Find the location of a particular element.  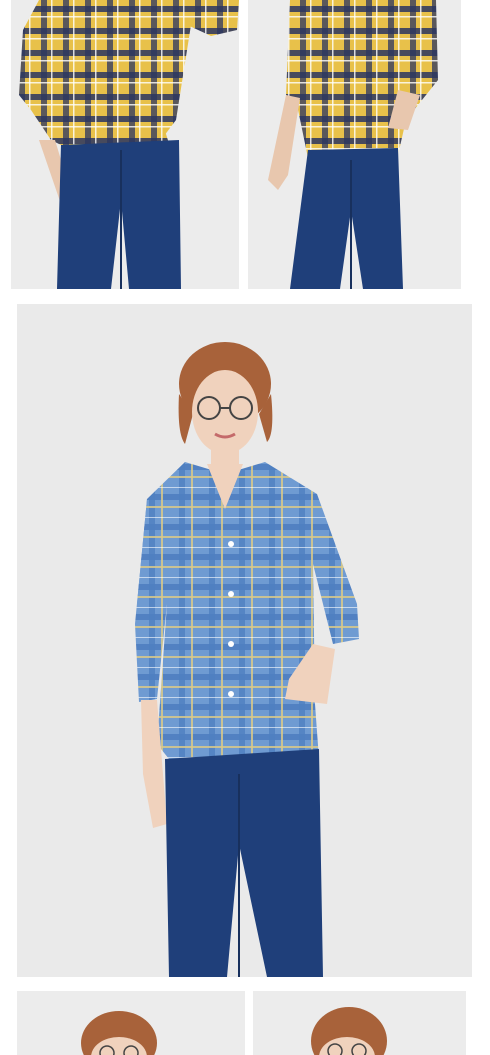

product-photo-yellow-plaid-tied is located at coordinates (125, 144).